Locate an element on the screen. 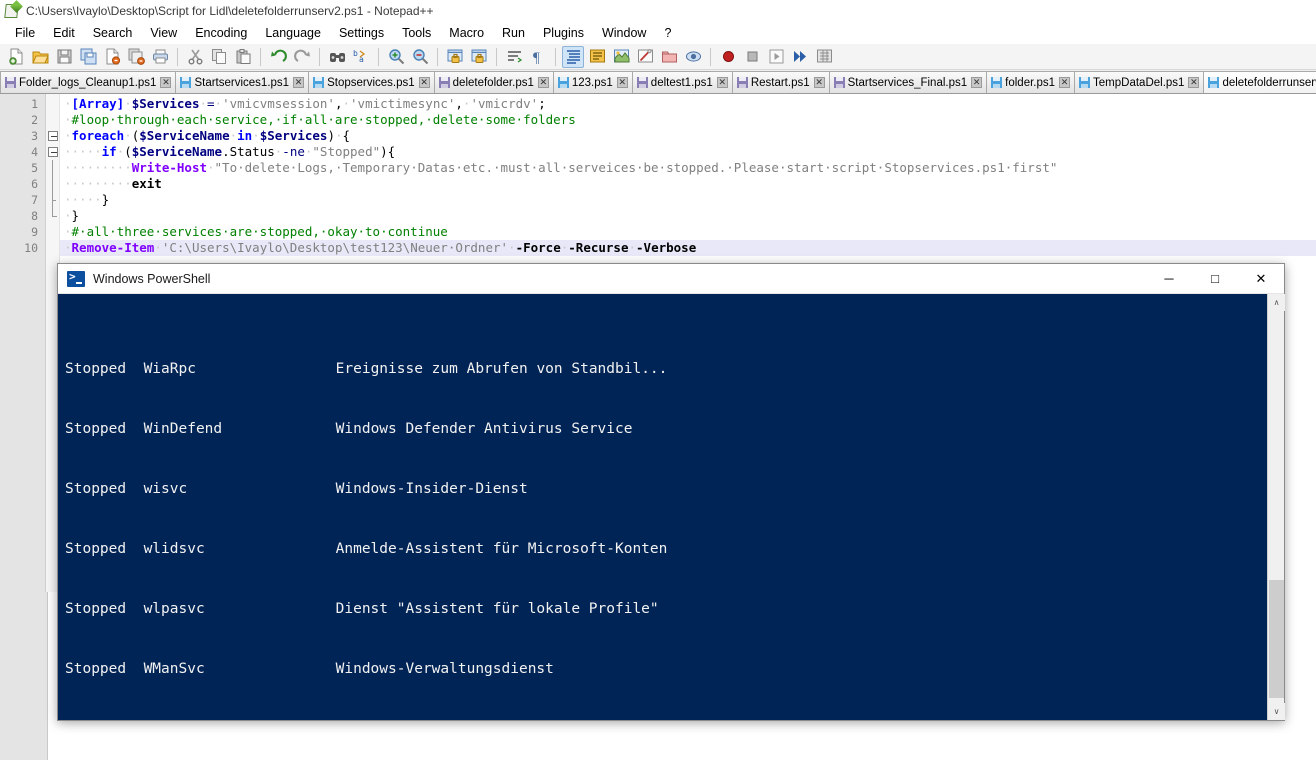 The height and width of the screenshot is (760, 1316). menu-run: Run is located at coordinates (513, 33).